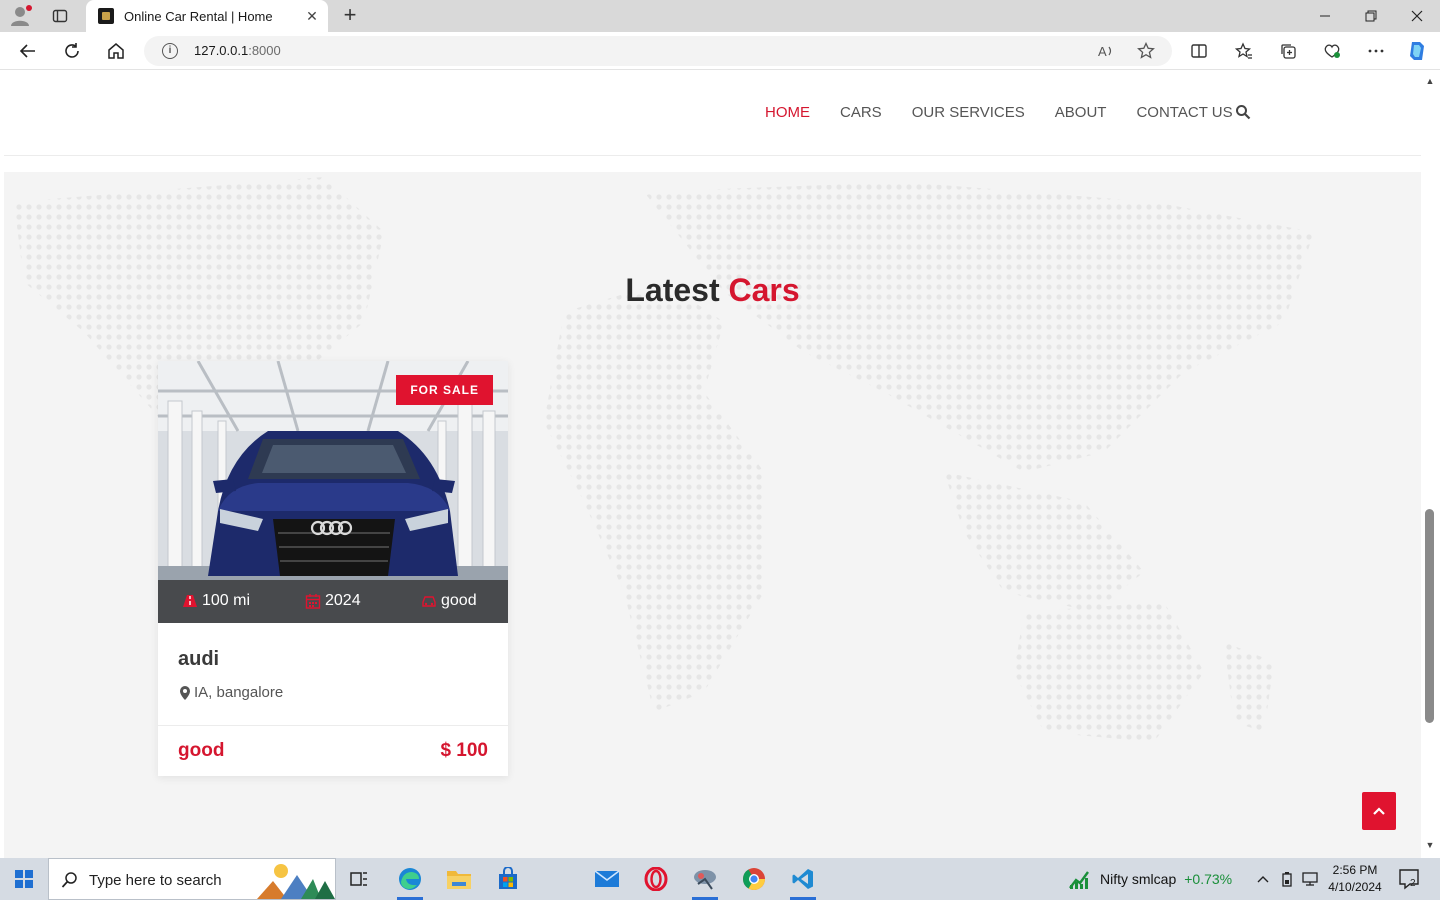 This screenshot has width=1440, height=900. Describe the element at coordinates (1355, 879) in the screenshot. I see `system-clock: 2:56 PM 4/10/2024` at that location.